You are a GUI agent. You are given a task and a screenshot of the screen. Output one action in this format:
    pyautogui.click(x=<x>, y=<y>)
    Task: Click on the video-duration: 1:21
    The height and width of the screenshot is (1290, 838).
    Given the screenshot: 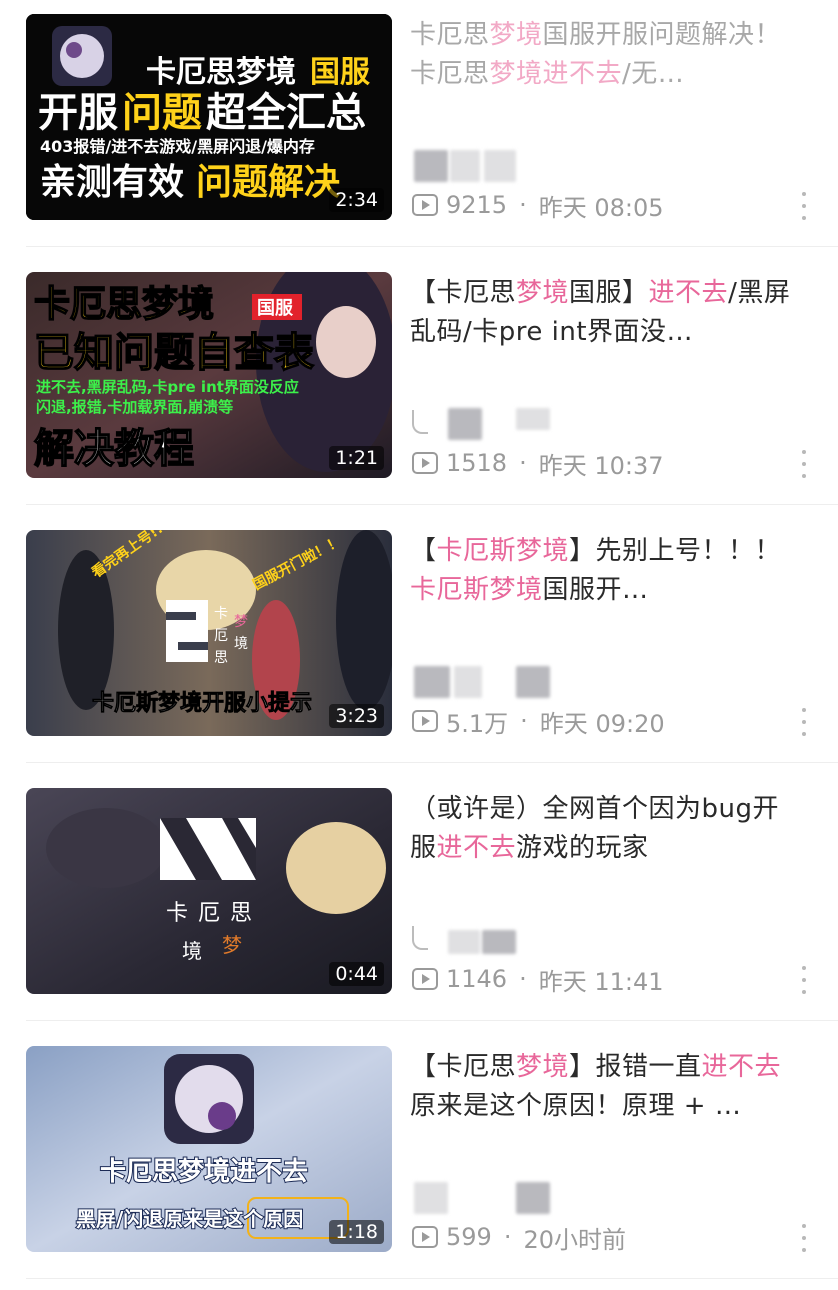 What is the action you would take?
    pyautogui.click(x=356, y=458)
    